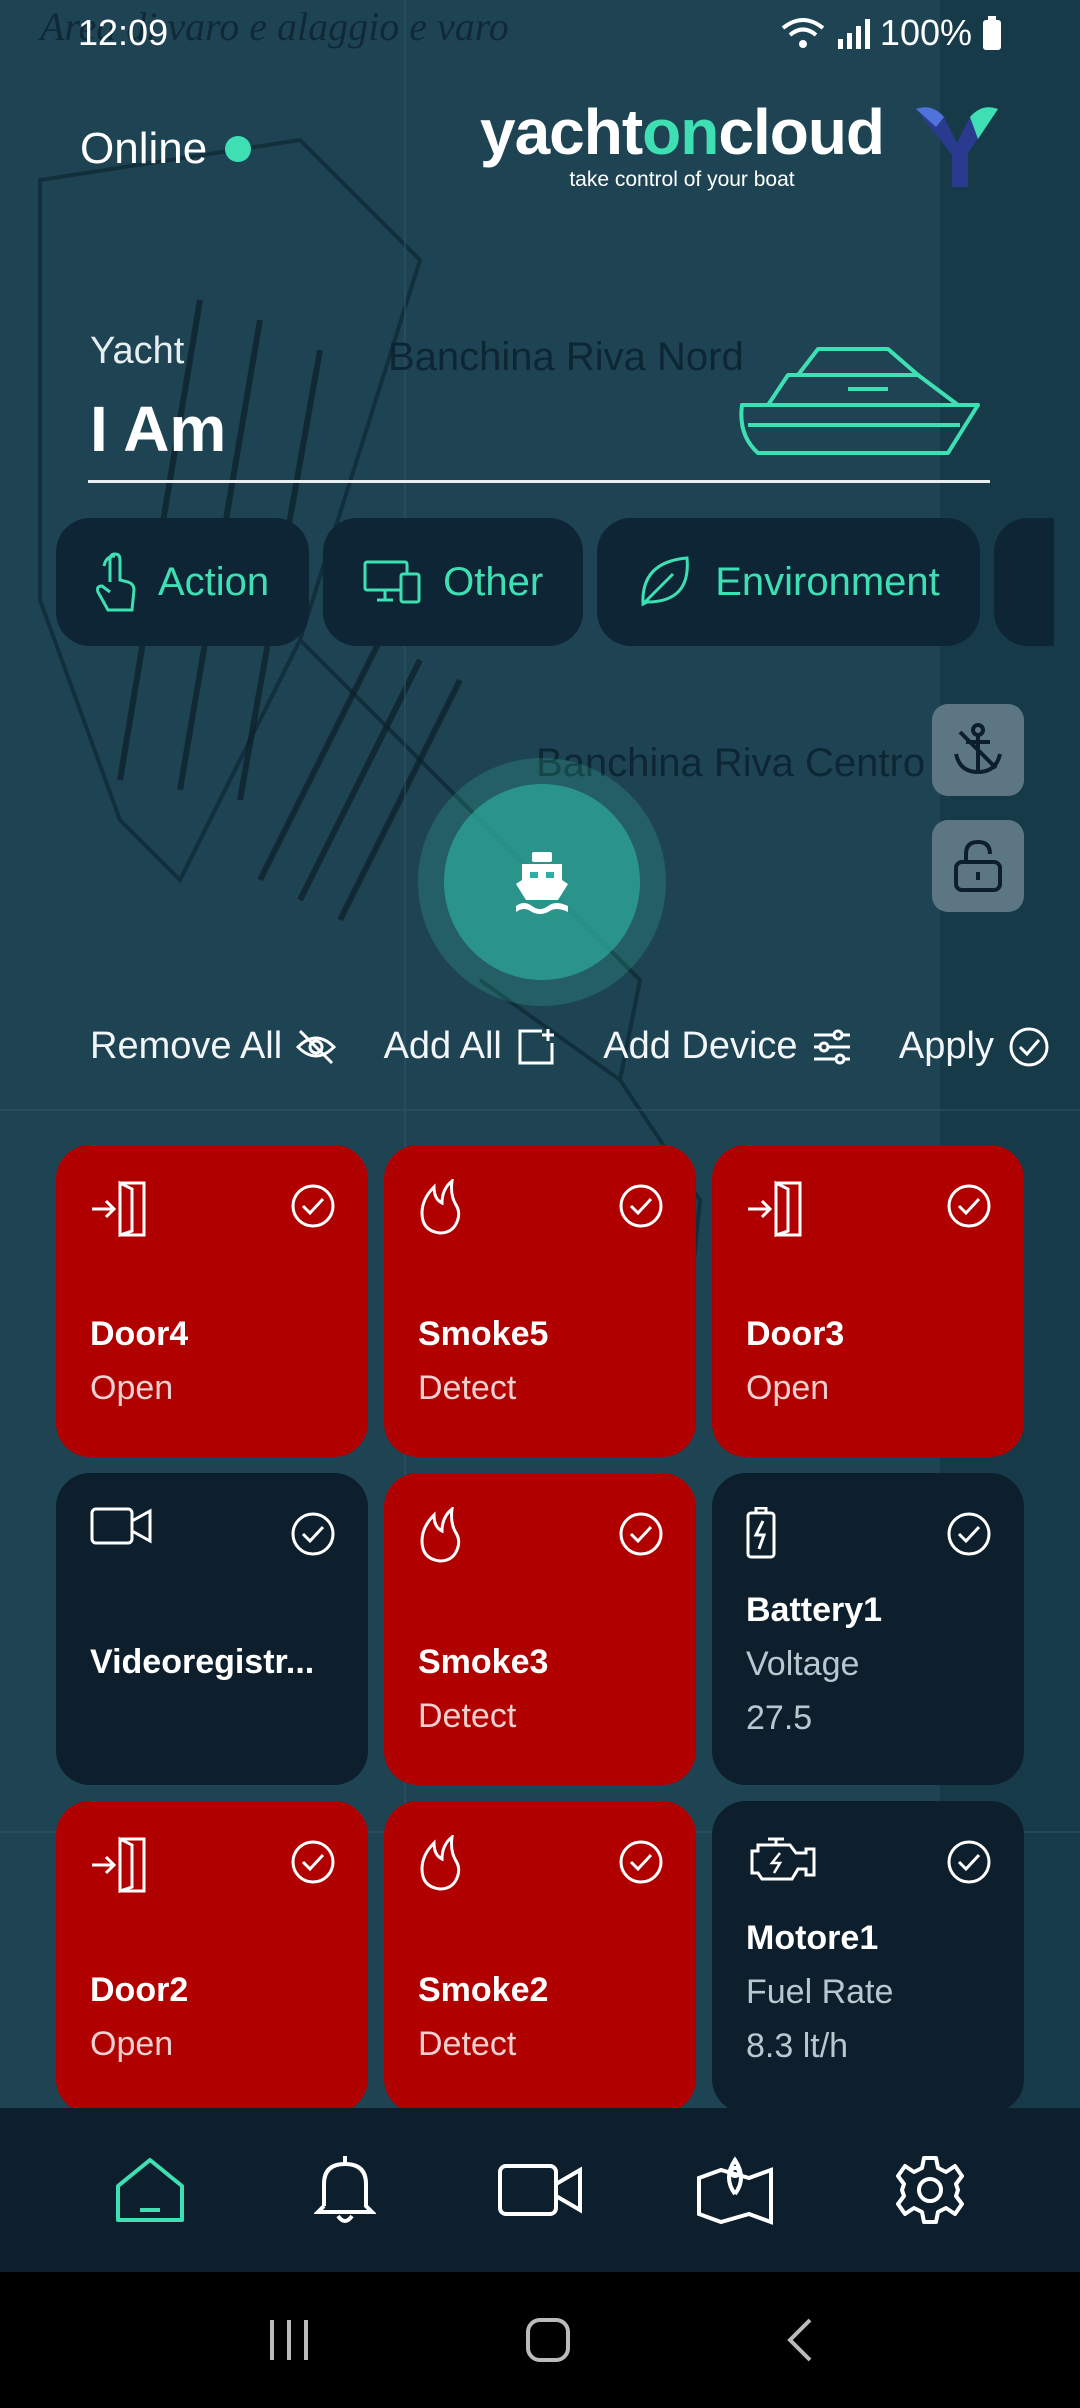 This screenshot has width=1080, height=2408. What do you see at coordinates (483, 1334) in the screenshot?
I see `device-name: Smoke5` at bounding box center [483, 1334].